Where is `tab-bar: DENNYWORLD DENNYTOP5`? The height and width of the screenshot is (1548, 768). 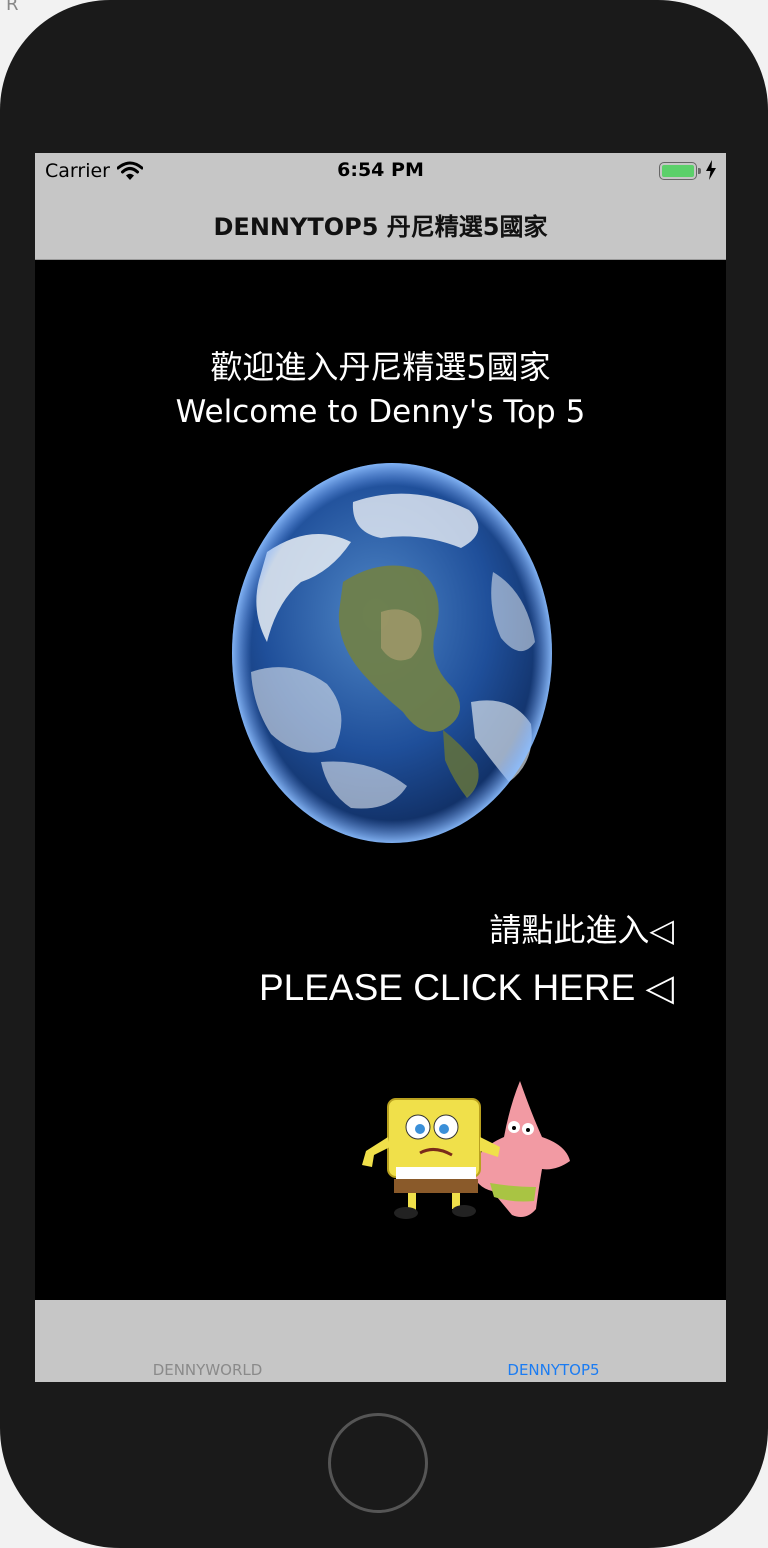 tab-bar: DENNYWORLD DENNYTOP5 is located at coordinates (380, 1341).